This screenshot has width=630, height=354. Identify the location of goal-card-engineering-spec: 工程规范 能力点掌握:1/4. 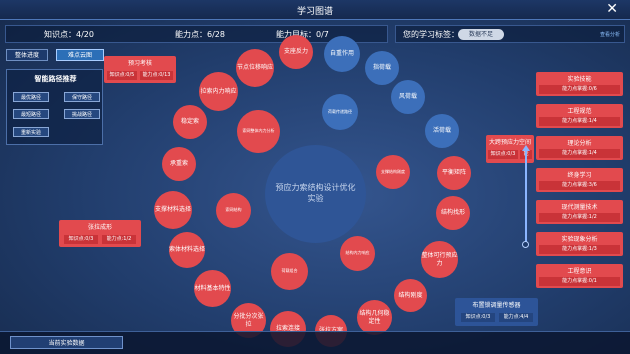
(579, 116).